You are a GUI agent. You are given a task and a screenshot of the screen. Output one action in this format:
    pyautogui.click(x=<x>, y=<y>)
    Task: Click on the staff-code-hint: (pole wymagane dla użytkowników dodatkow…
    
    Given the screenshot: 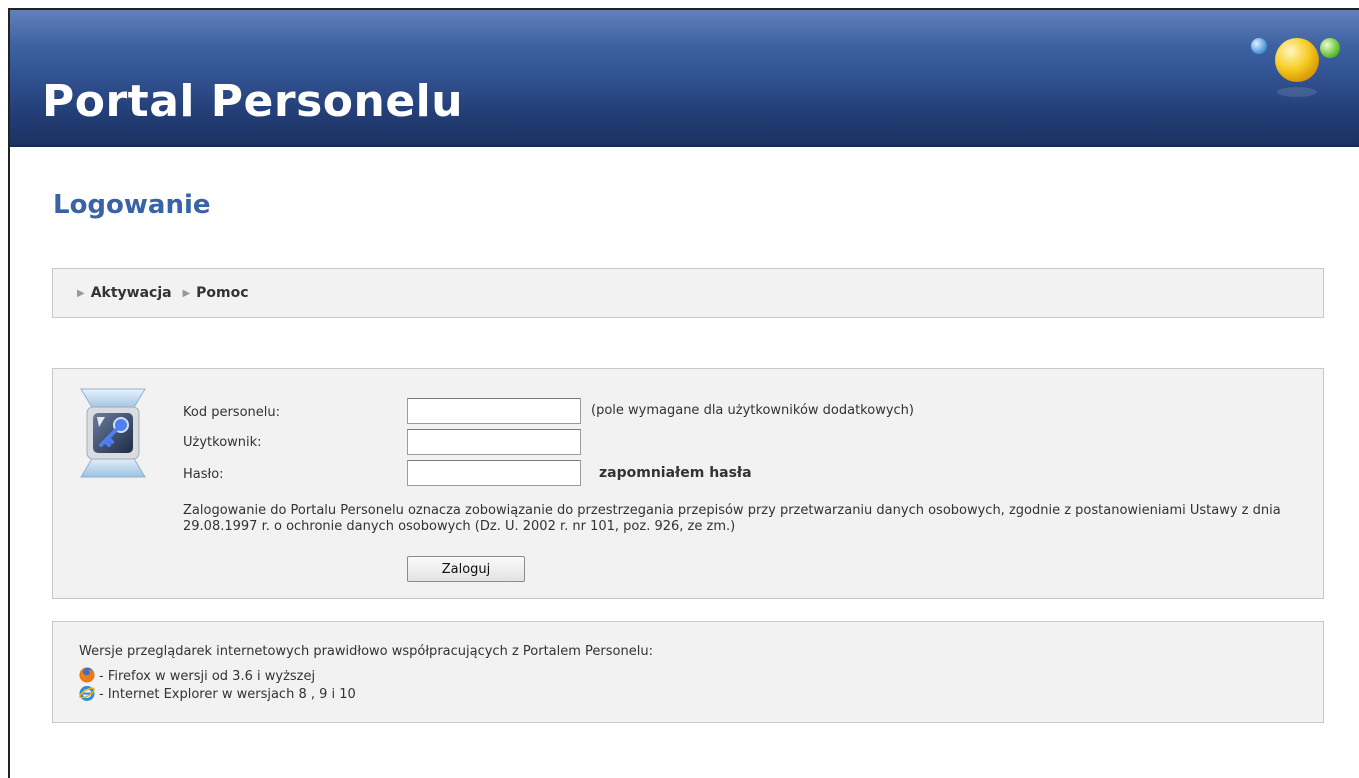 What is the action you would take?
    pyautogui.click(x=752, y=410)
    